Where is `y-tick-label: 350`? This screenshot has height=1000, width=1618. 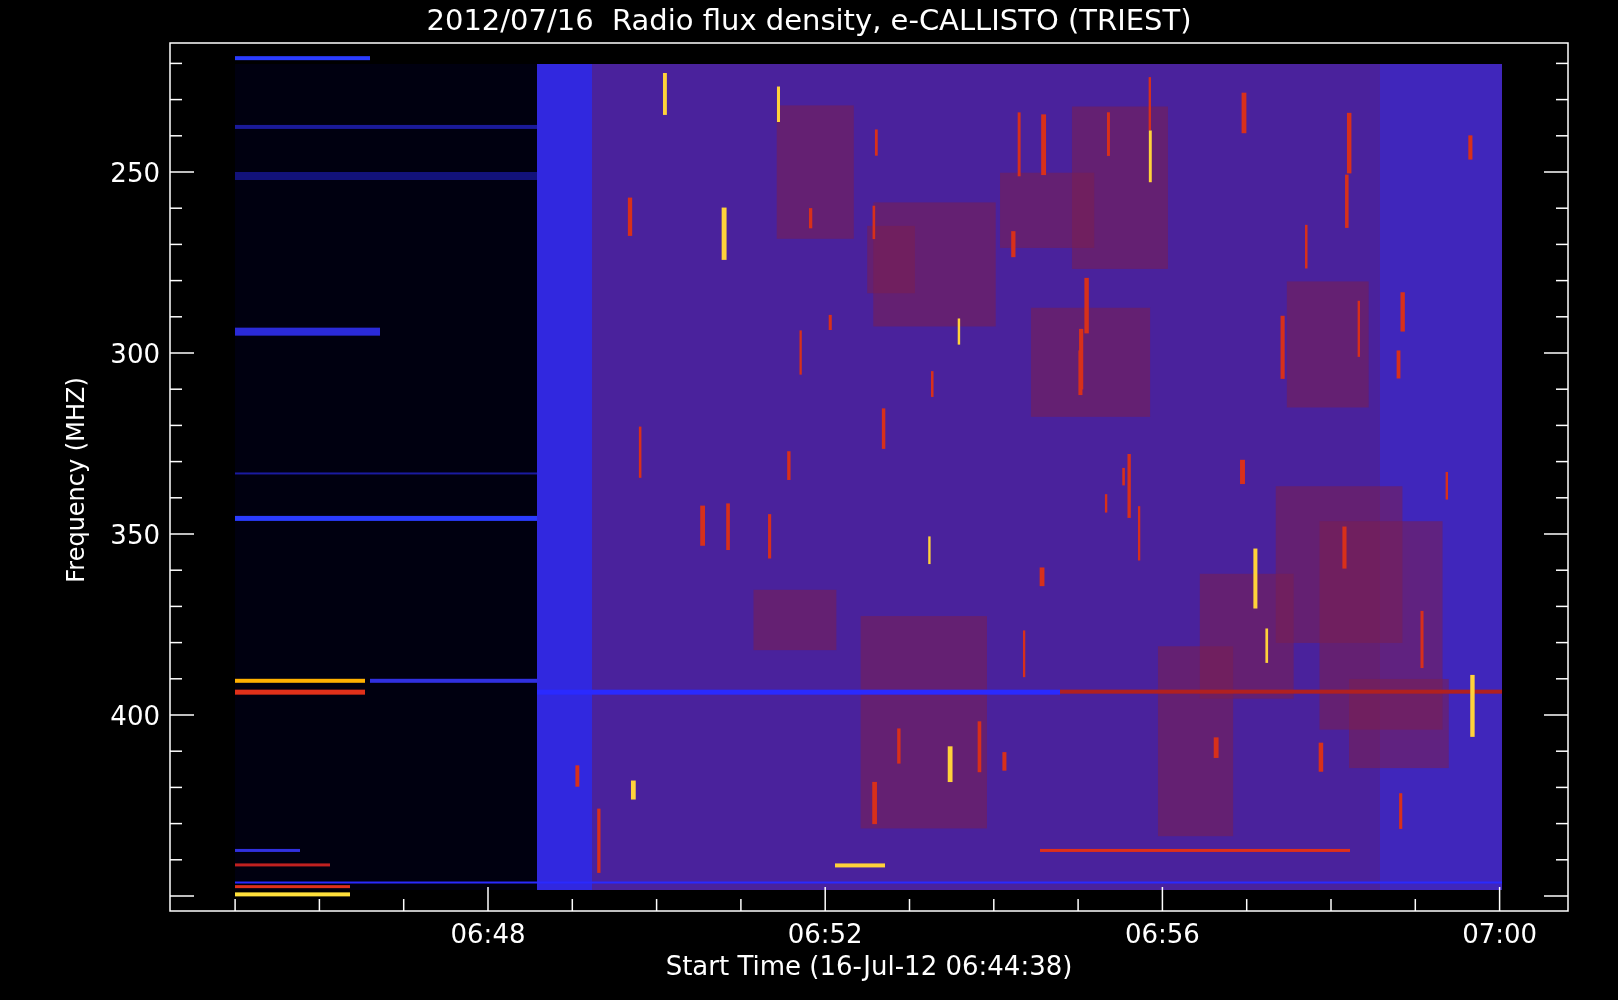 y-tick-label: 350 is located at coordinates (135, 535).